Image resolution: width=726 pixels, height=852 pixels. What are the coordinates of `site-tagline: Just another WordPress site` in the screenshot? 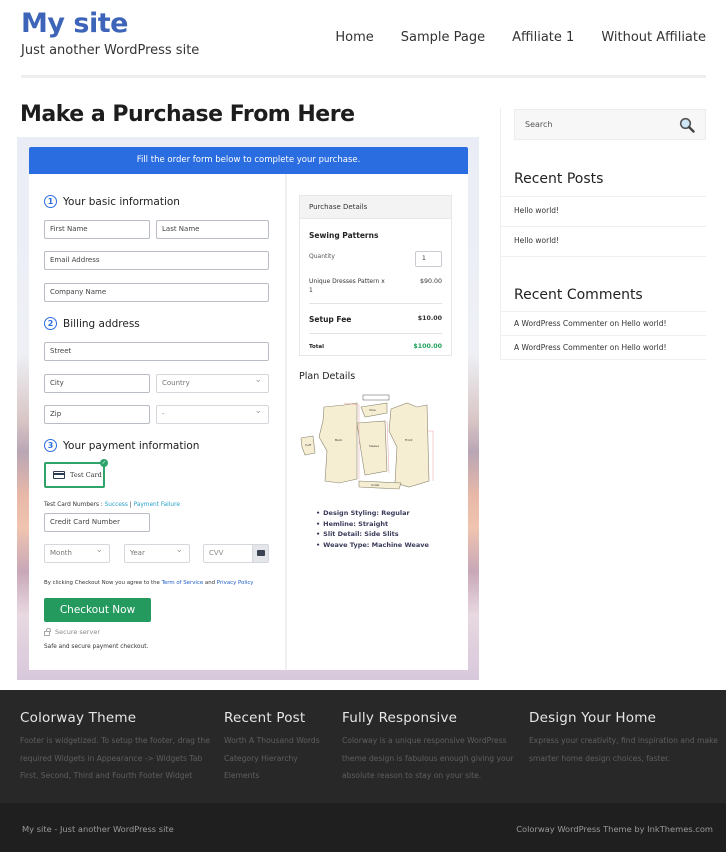 It's located at (110, 50).